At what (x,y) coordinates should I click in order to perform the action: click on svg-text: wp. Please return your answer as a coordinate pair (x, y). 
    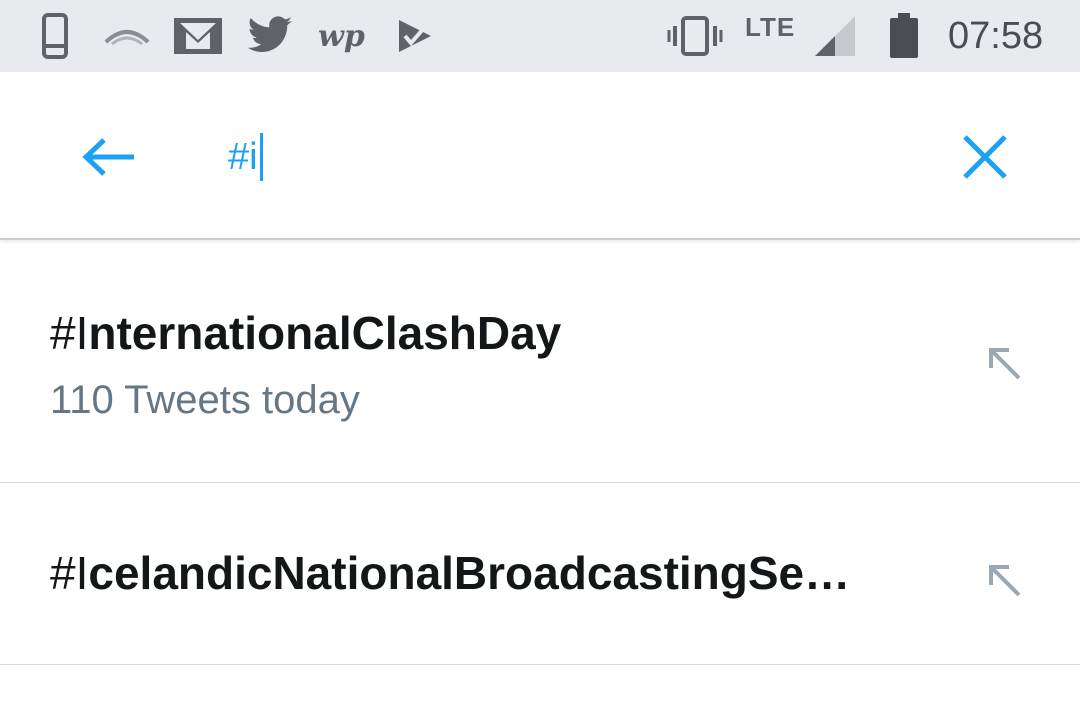
    Looking at the image, I should click on (341, 36).